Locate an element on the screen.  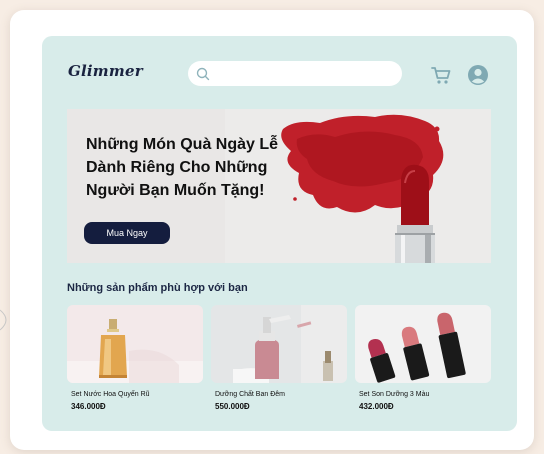
search-bar is located at coordinates (295, 73).